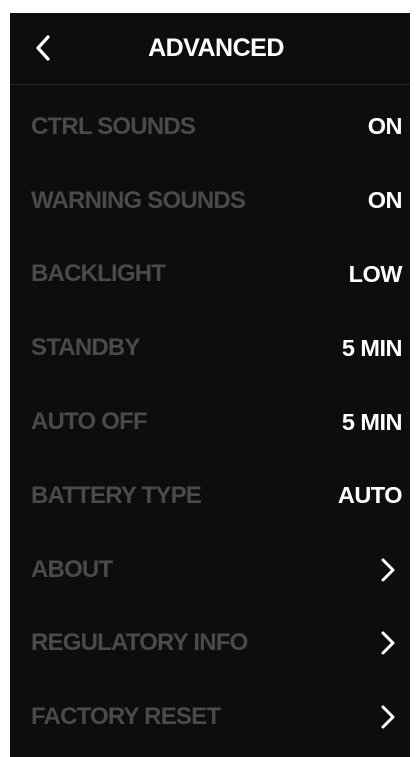 The height and width of the screenshot is (757, 420). Describe the element at coordinates (126, 717) in the screenshot. I see `menu-item-label: FACTORY RESET` at that location.